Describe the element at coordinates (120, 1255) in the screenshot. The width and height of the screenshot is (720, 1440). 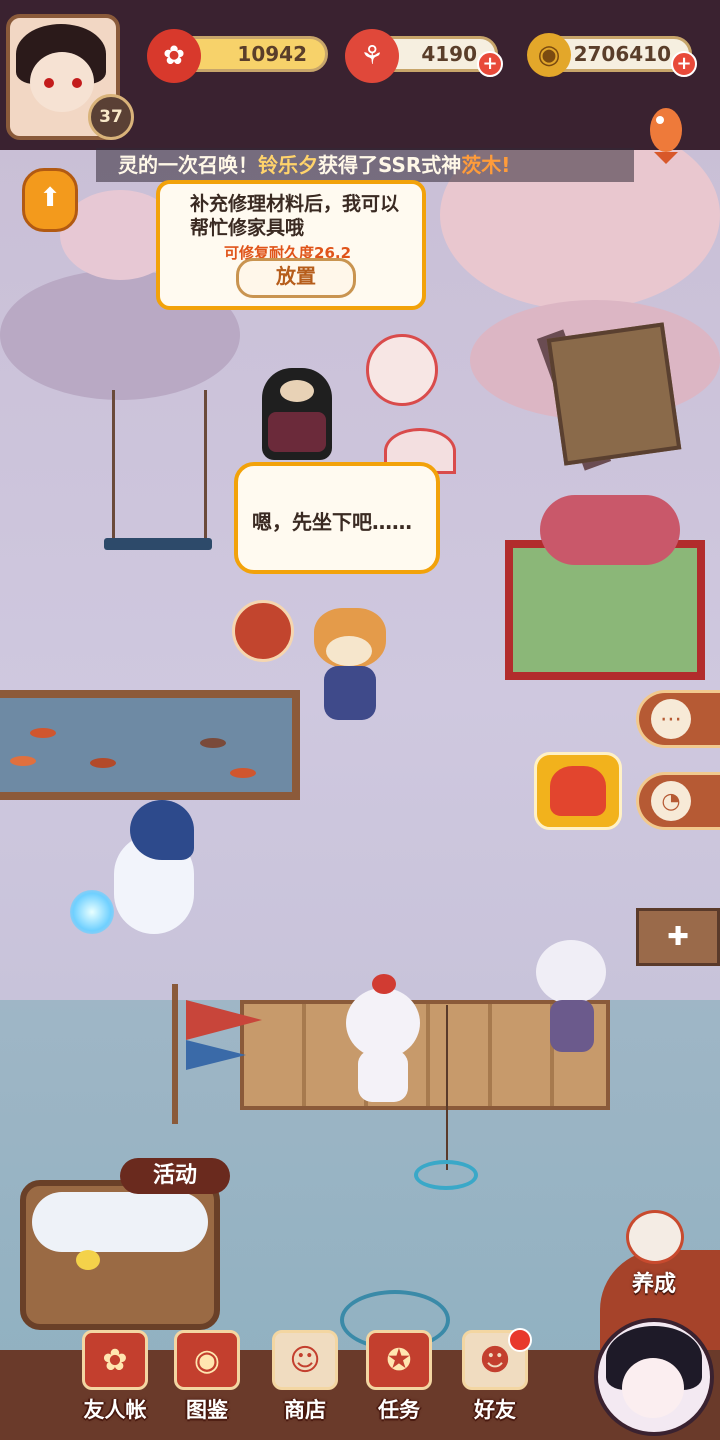
I see `hot-spring-tub` at that location.